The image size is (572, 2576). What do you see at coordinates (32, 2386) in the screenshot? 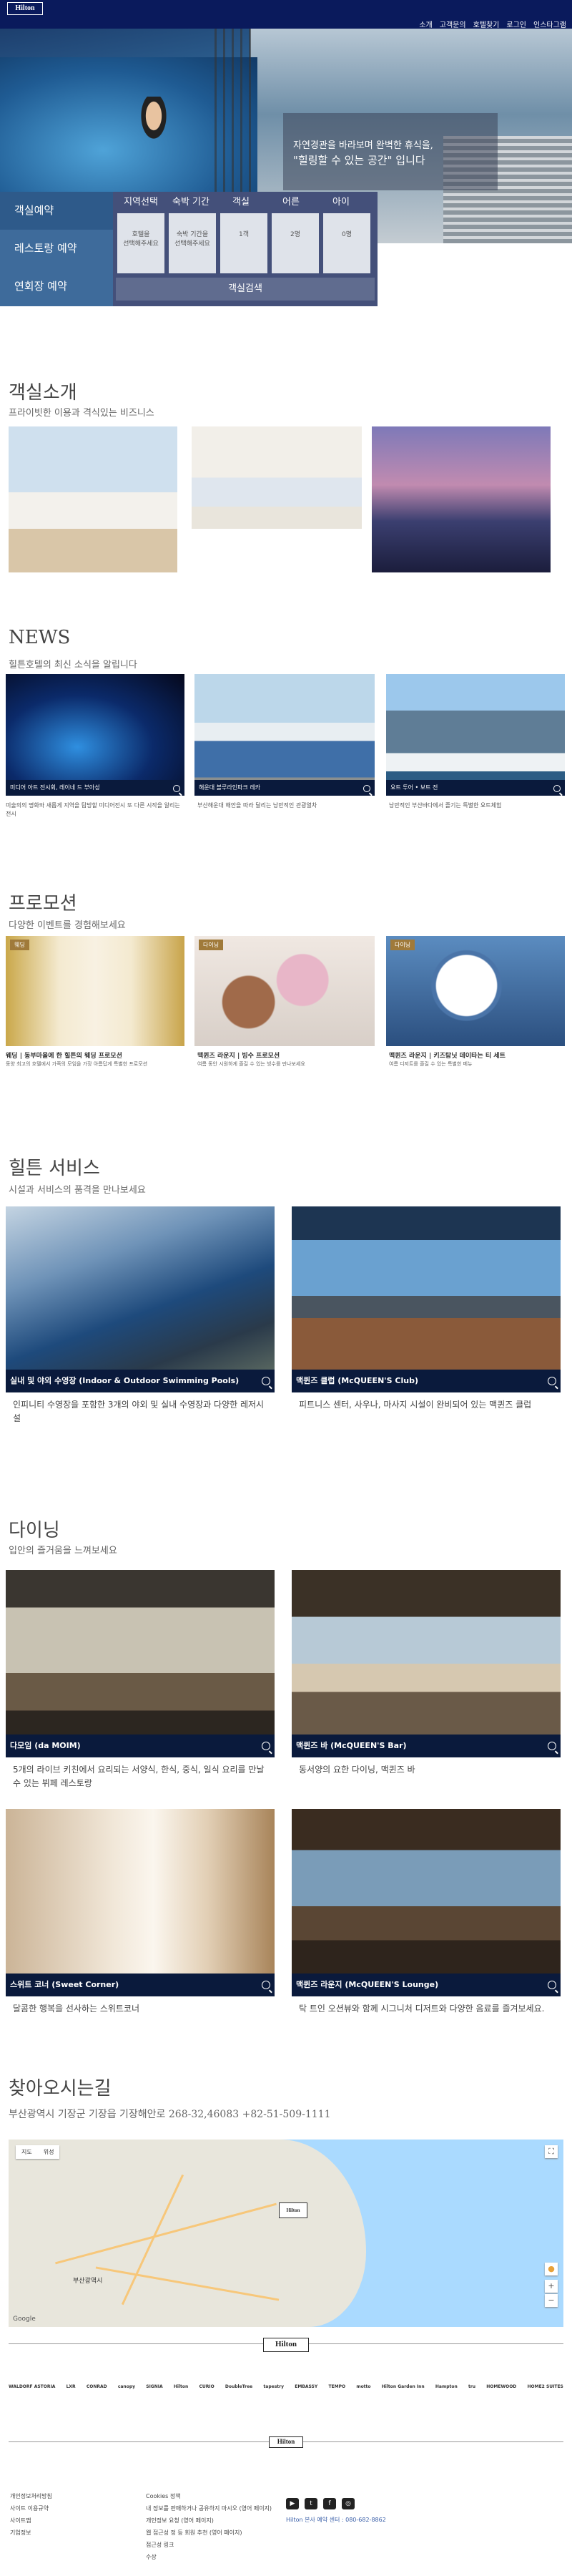
I see `brand-waldorf: WALDORF ASTORIA` at bounding box center [32, 2386].